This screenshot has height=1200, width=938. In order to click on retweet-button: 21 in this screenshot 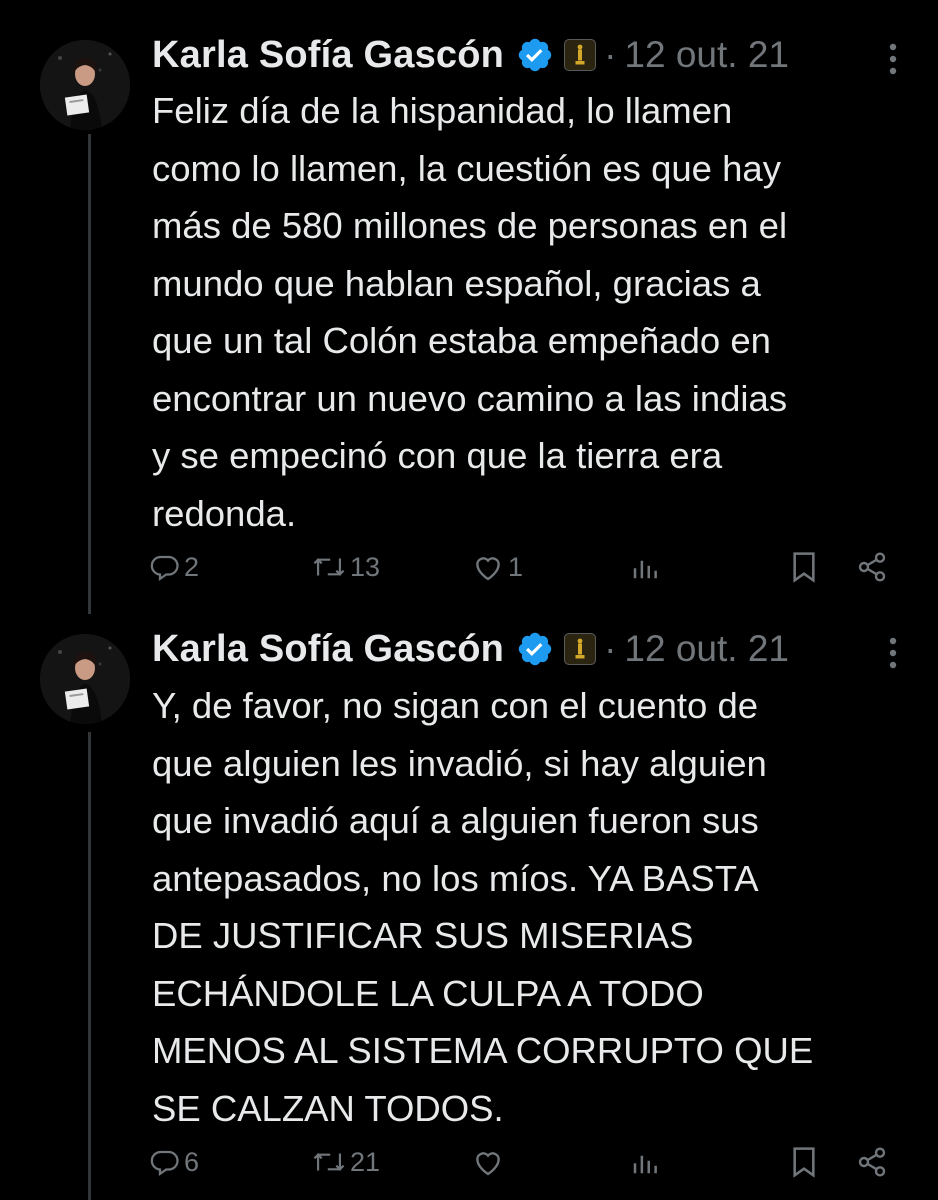, I will do `click(346, 1162)`.